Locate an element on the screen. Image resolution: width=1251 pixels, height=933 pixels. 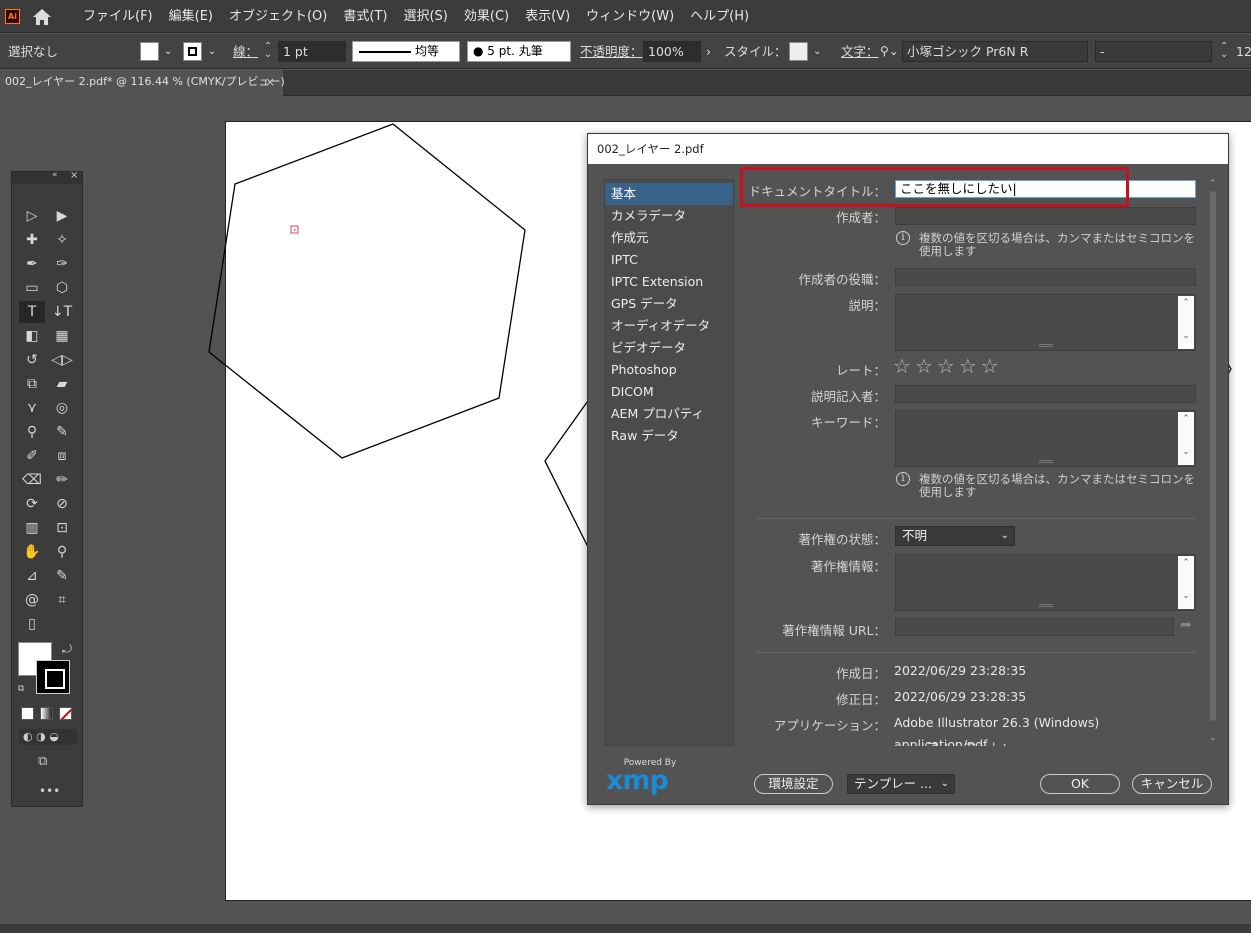
vertical-type-tool-icon: ↓T is located at coordinates (62, 312).